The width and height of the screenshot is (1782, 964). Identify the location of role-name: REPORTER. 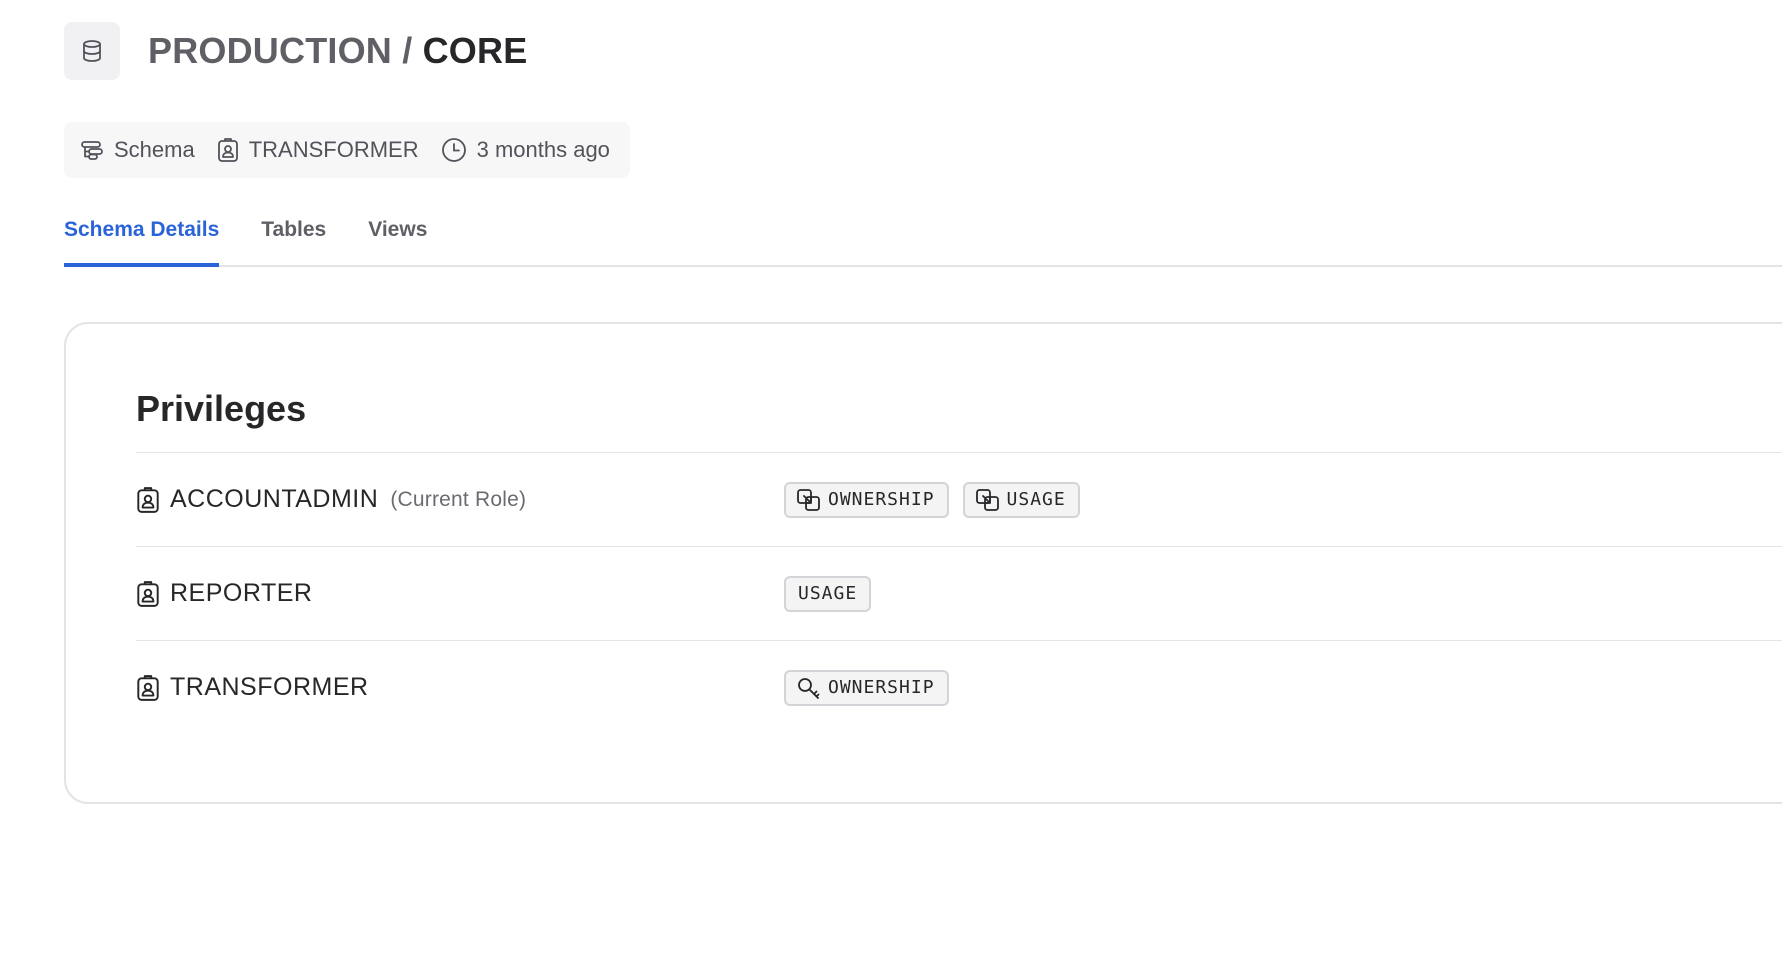
(241, 593).